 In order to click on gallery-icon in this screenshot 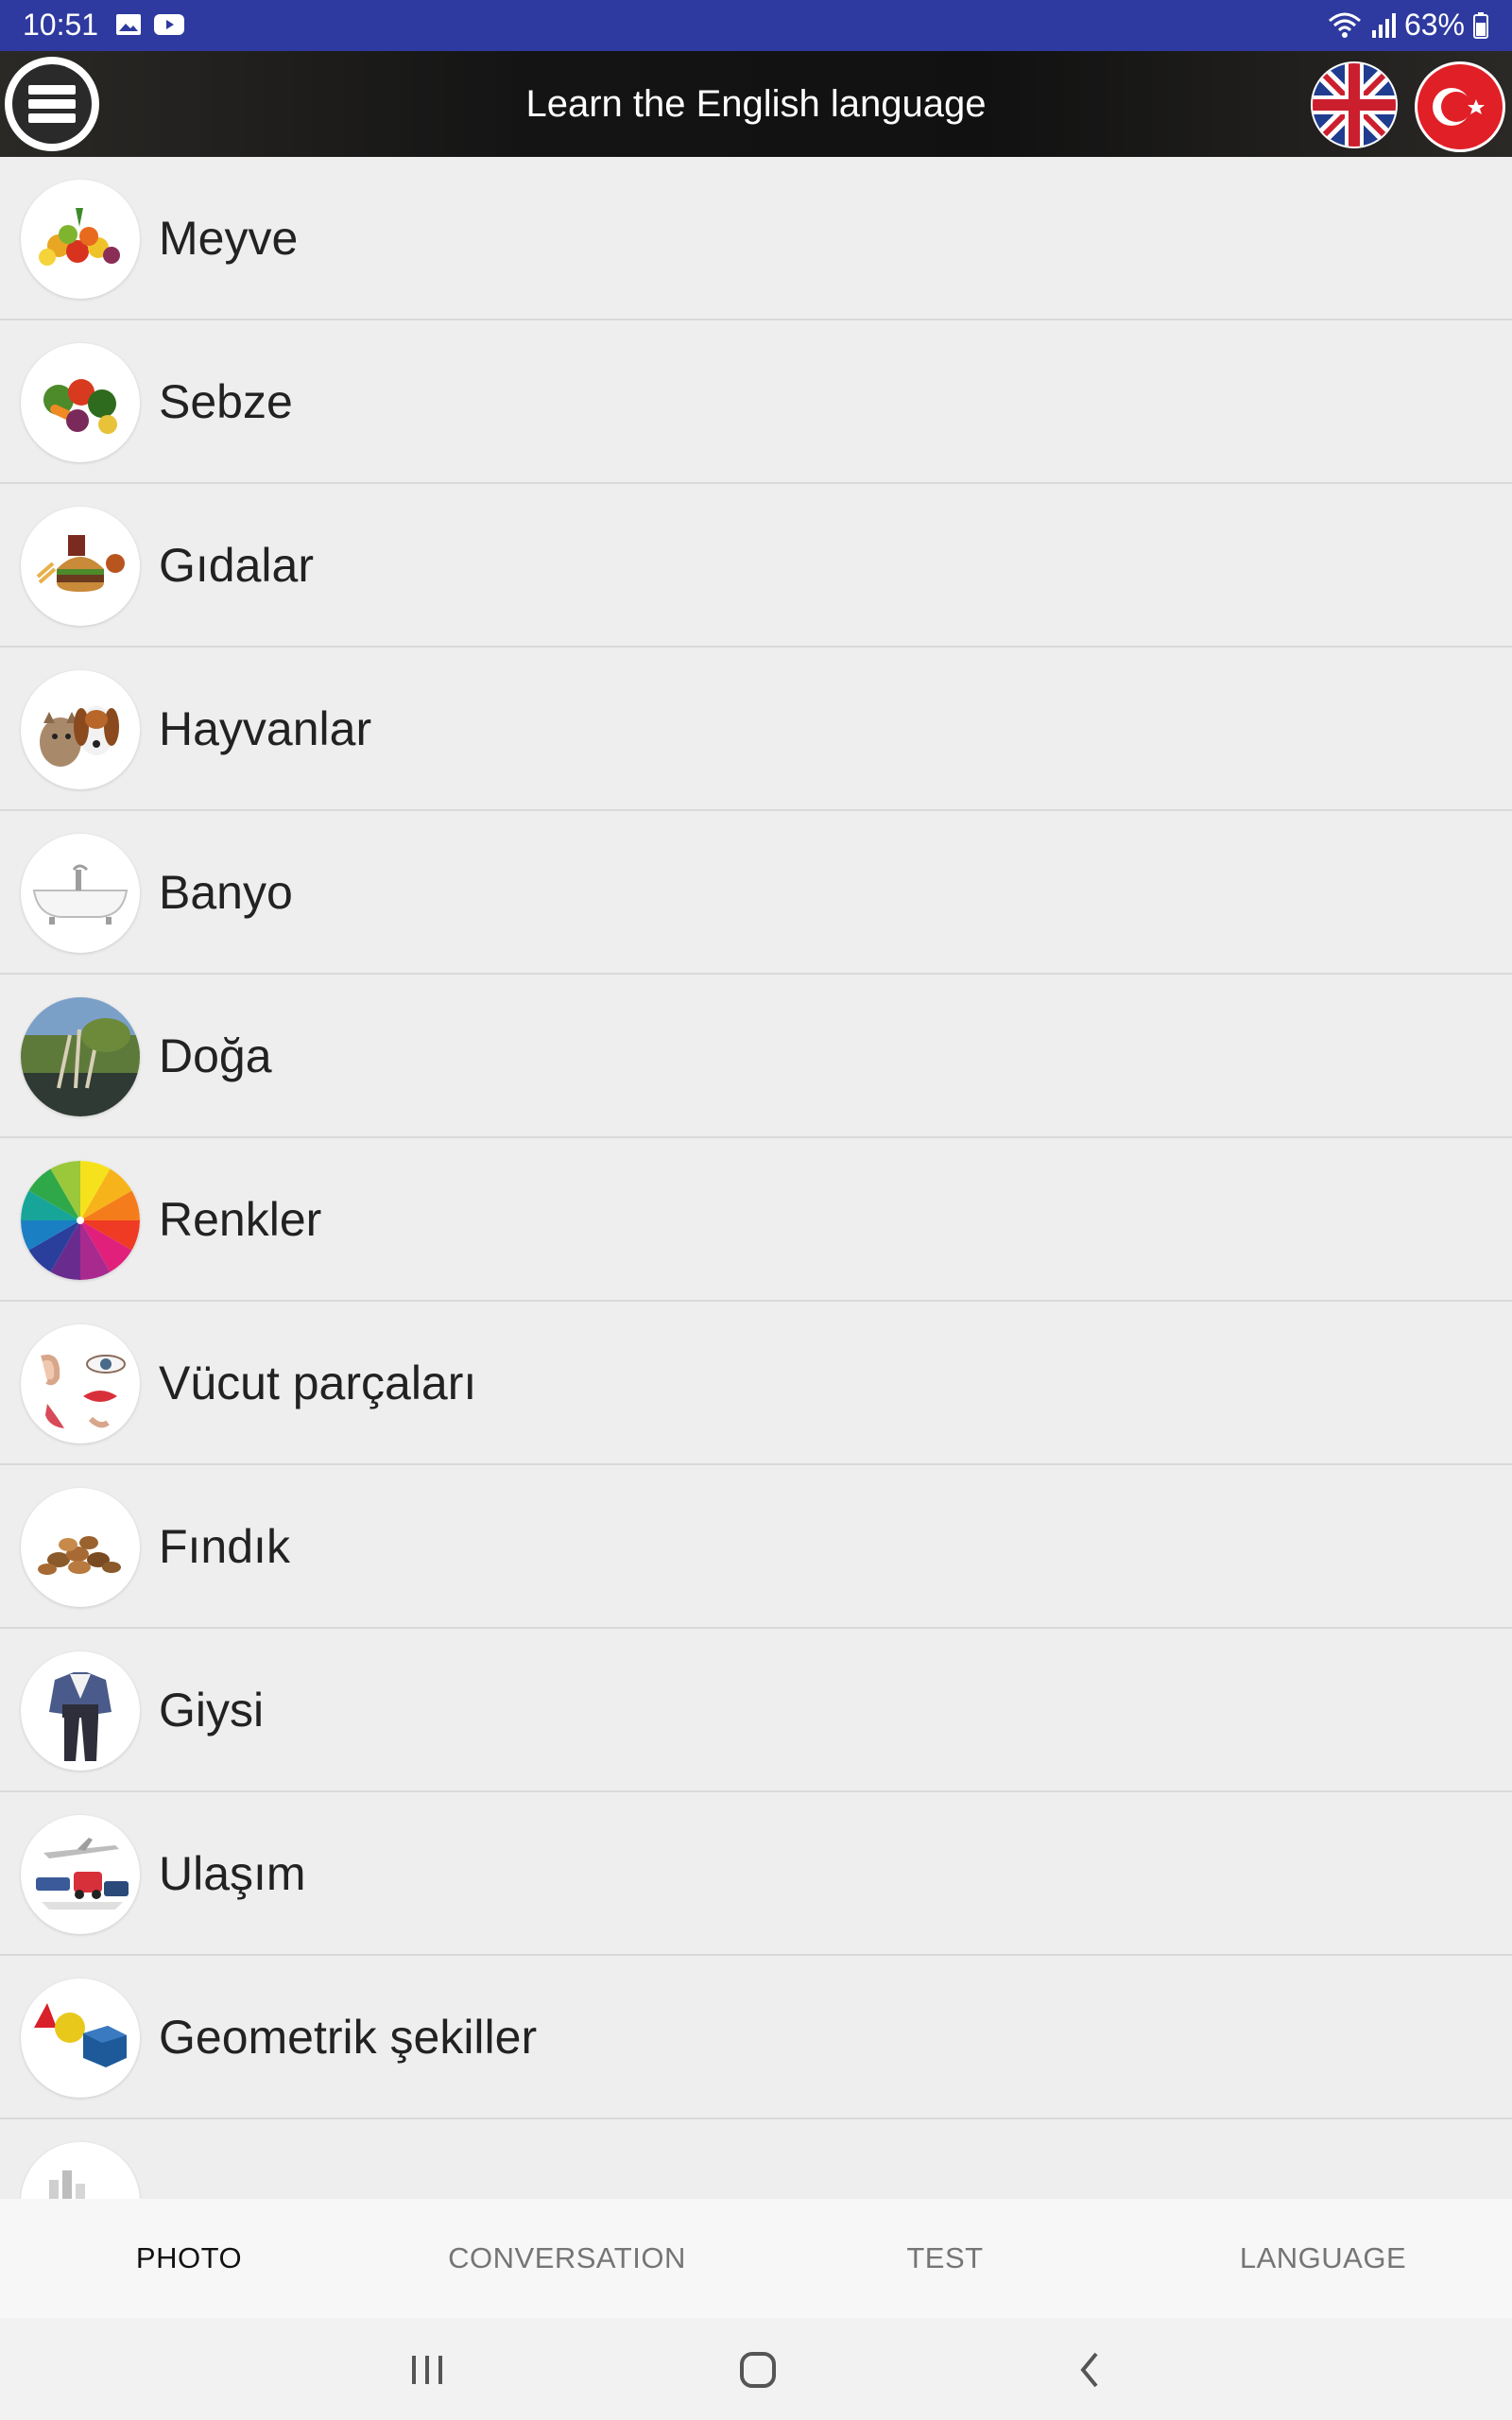, I will do `click(128, 24)`.